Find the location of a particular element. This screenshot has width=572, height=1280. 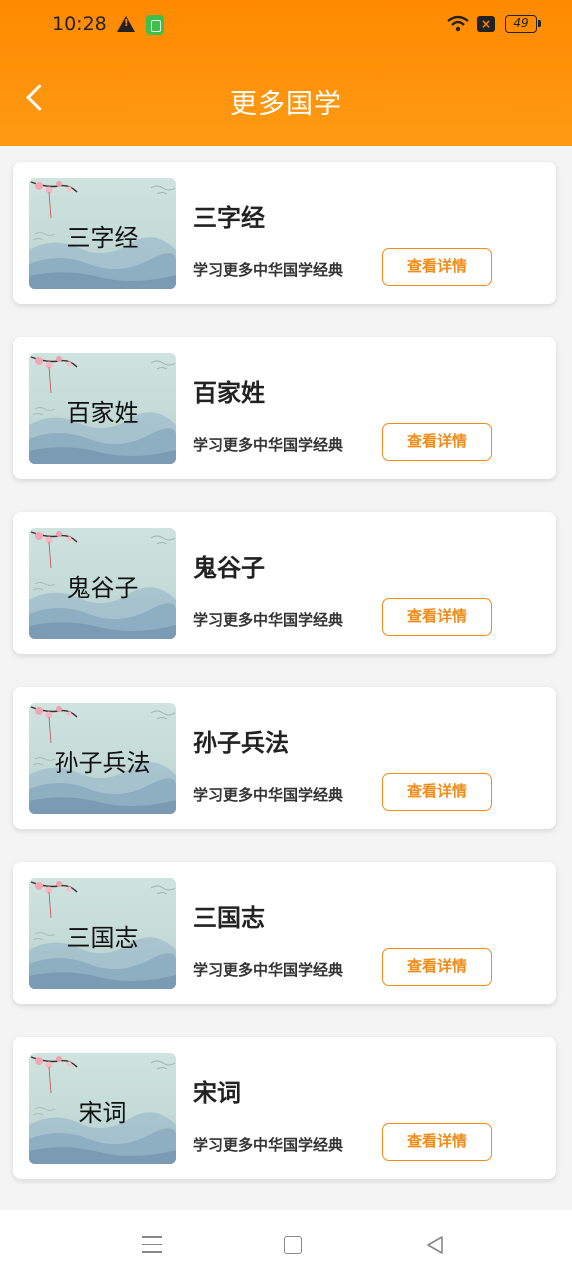

item-title: 宋词 is located at coordinates (217, 1093).